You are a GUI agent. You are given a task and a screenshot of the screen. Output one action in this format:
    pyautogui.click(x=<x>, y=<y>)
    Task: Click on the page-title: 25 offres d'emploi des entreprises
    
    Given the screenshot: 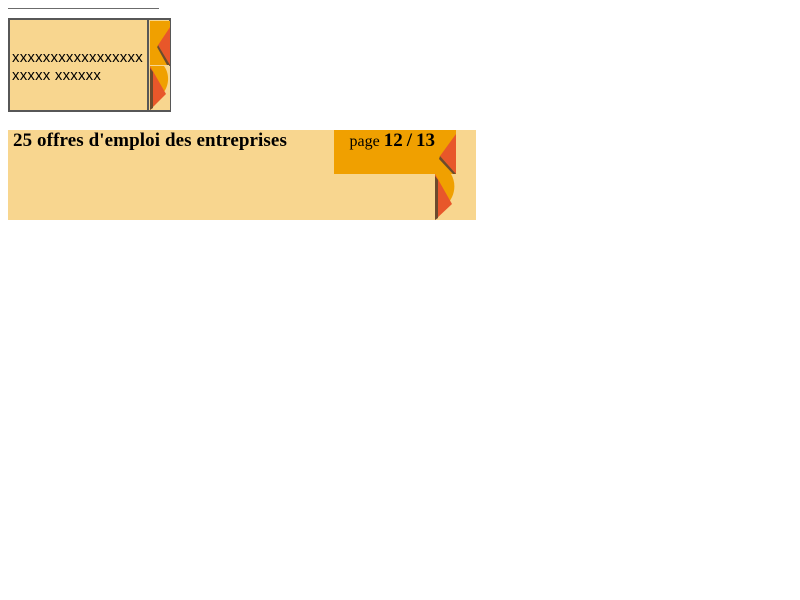 What is the action you would take?
    pyautogui.click(x=150, y=140)
    